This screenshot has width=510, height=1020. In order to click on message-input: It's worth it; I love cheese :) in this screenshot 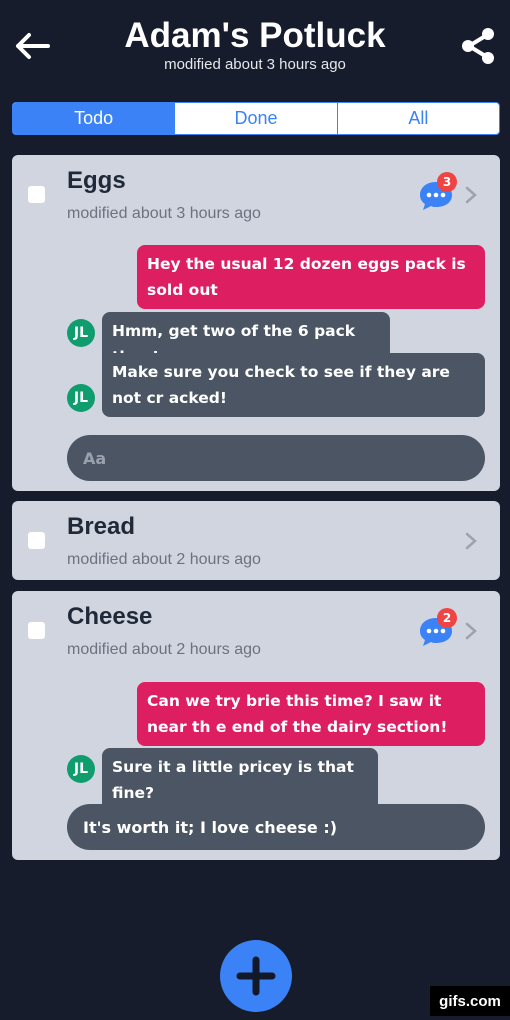, I will do `click(276, 827)`.